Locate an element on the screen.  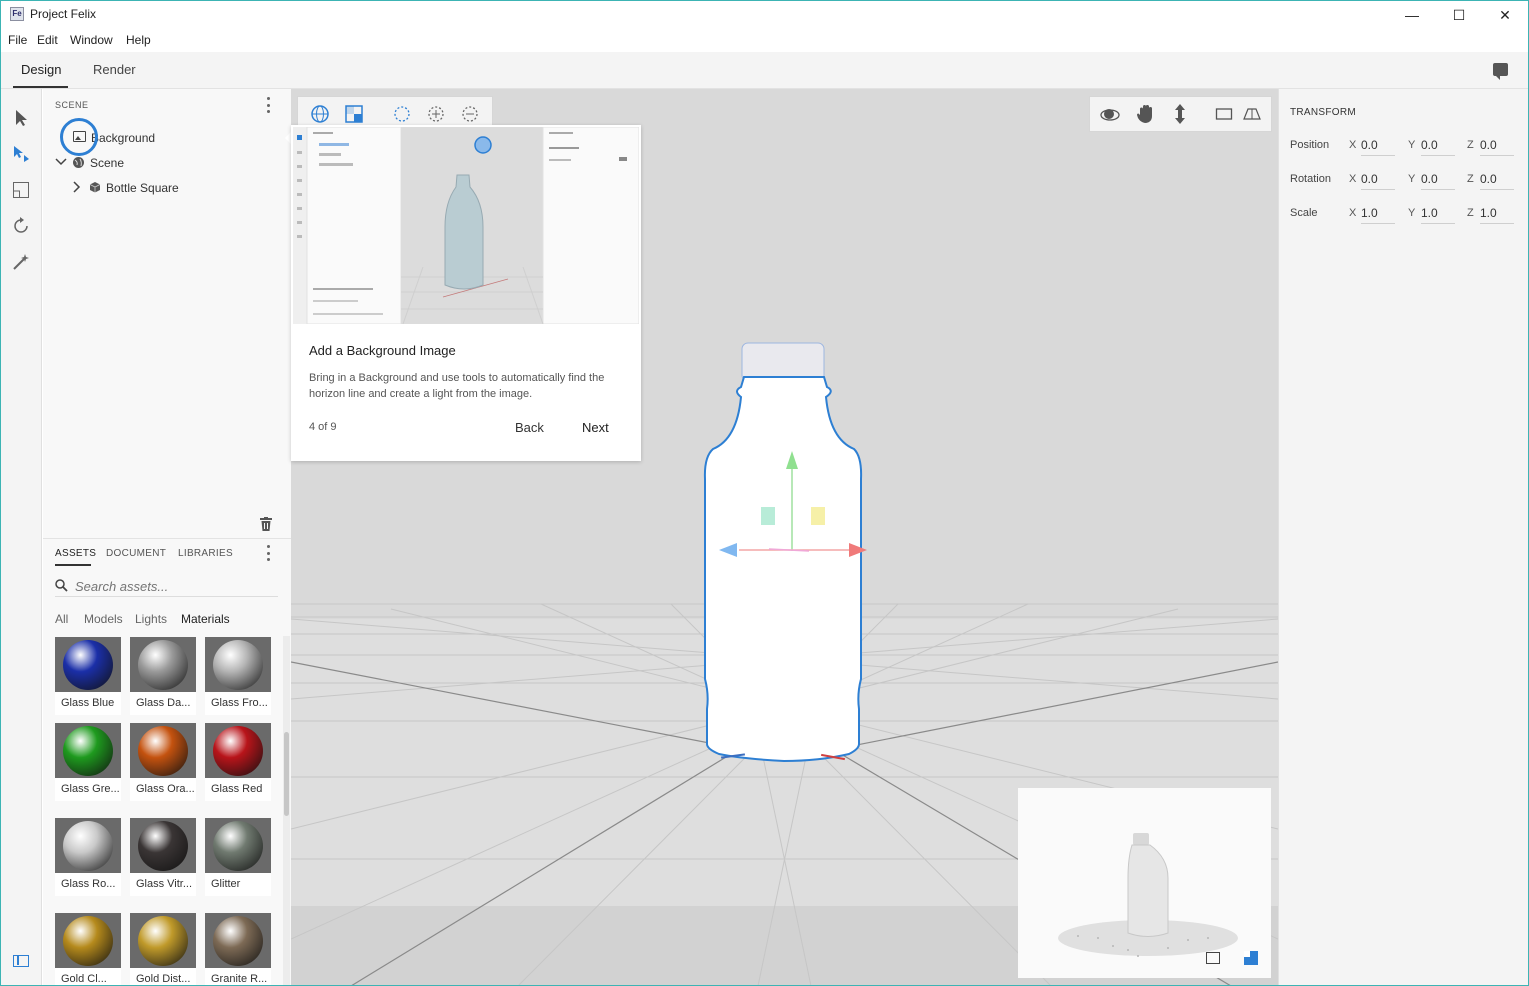
filter-all: All is located at coordinates (61, 619).